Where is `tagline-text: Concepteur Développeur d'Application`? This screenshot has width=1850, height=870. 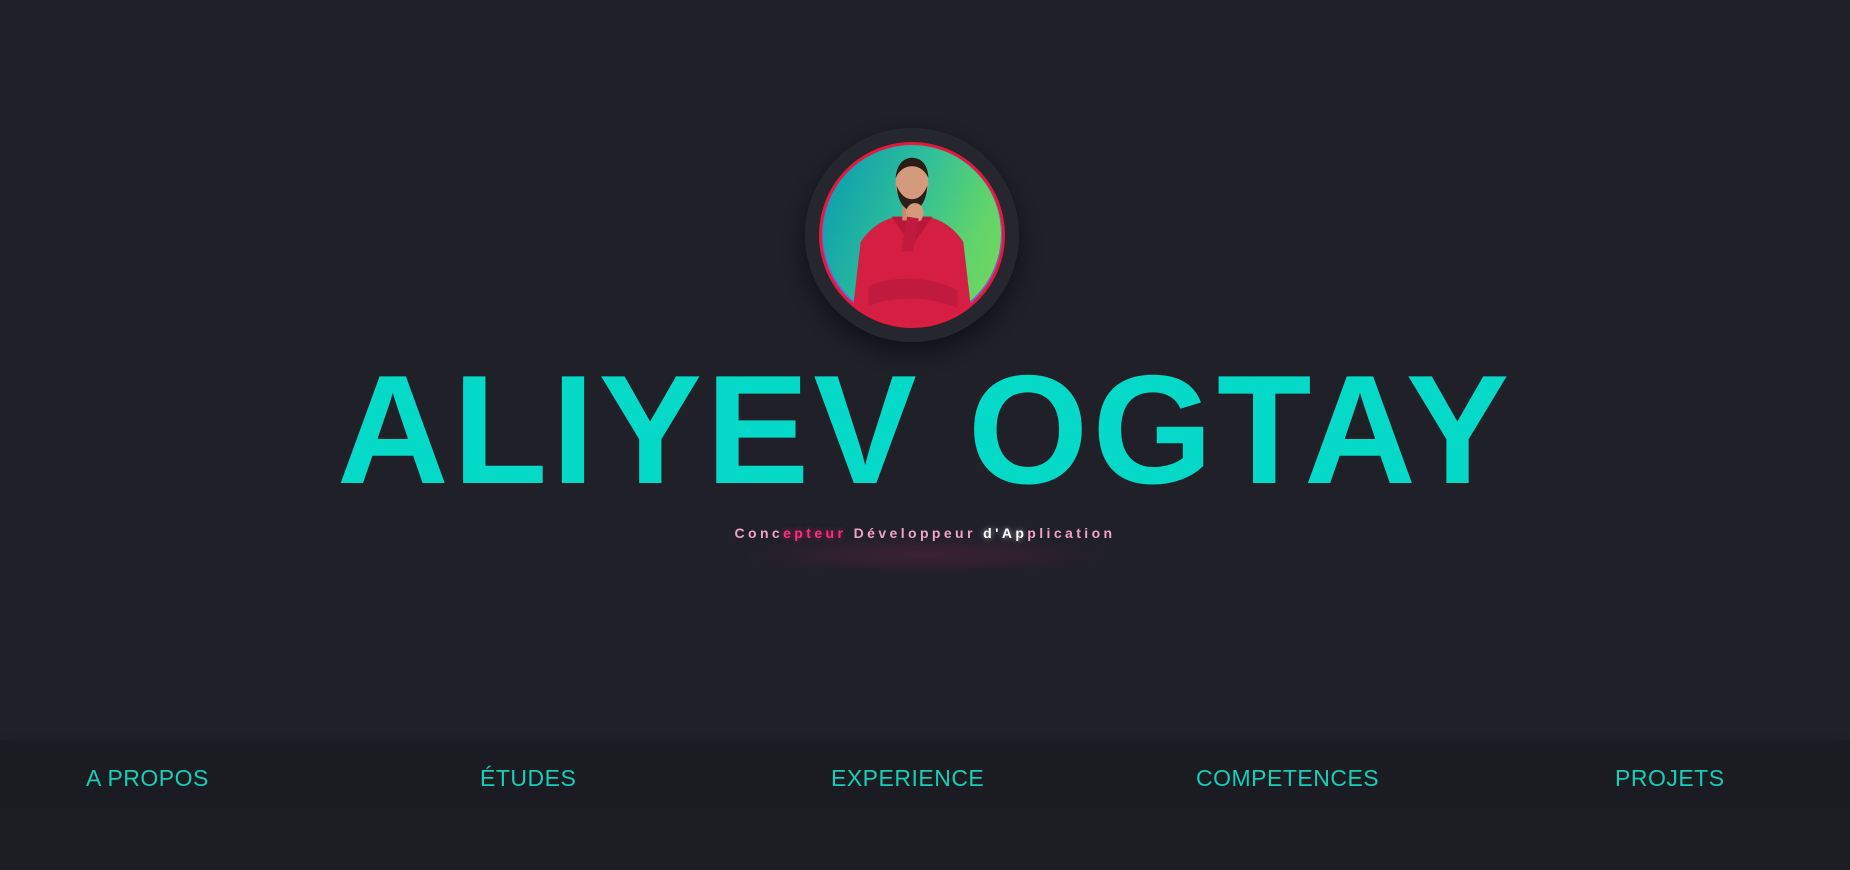
tagline-text: Concepteur Développeur d'Application is located at coordinates (925, 533).